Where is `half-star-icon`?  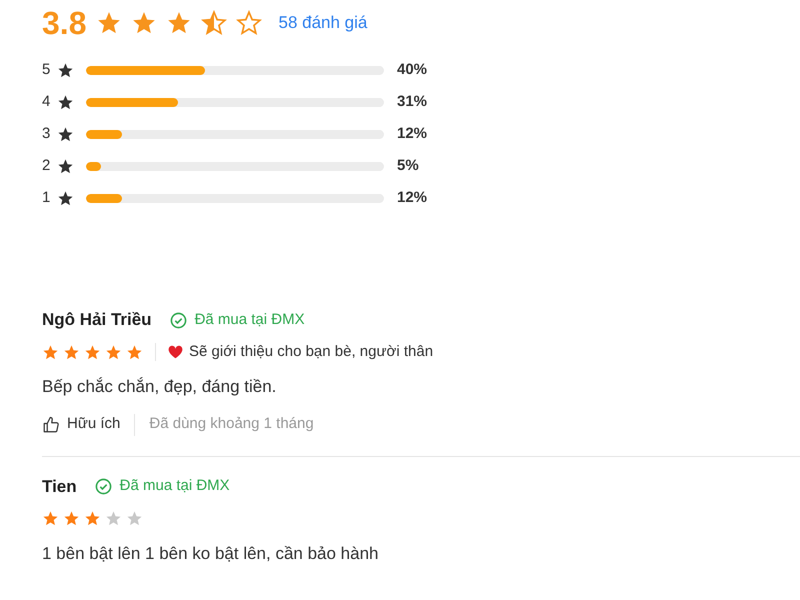 half-star-icon is located at coordinates (214, 23).